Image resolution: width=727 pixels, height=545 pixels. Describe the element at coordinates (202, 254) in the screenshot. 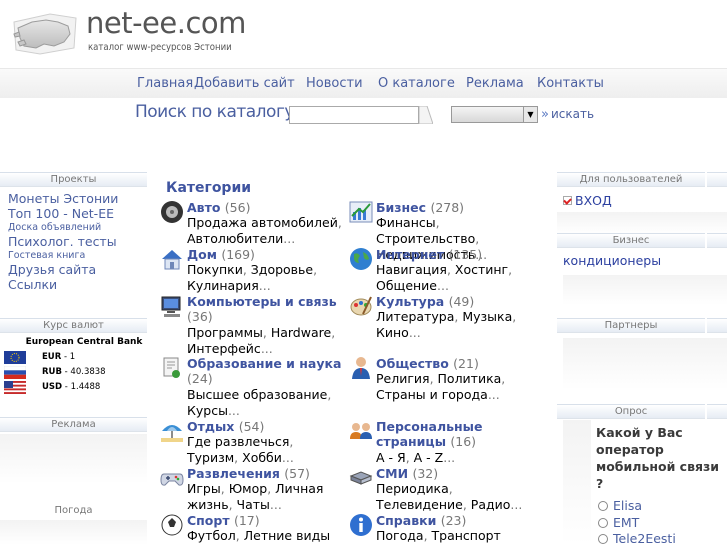

I see `category-link: Дом` at that location.